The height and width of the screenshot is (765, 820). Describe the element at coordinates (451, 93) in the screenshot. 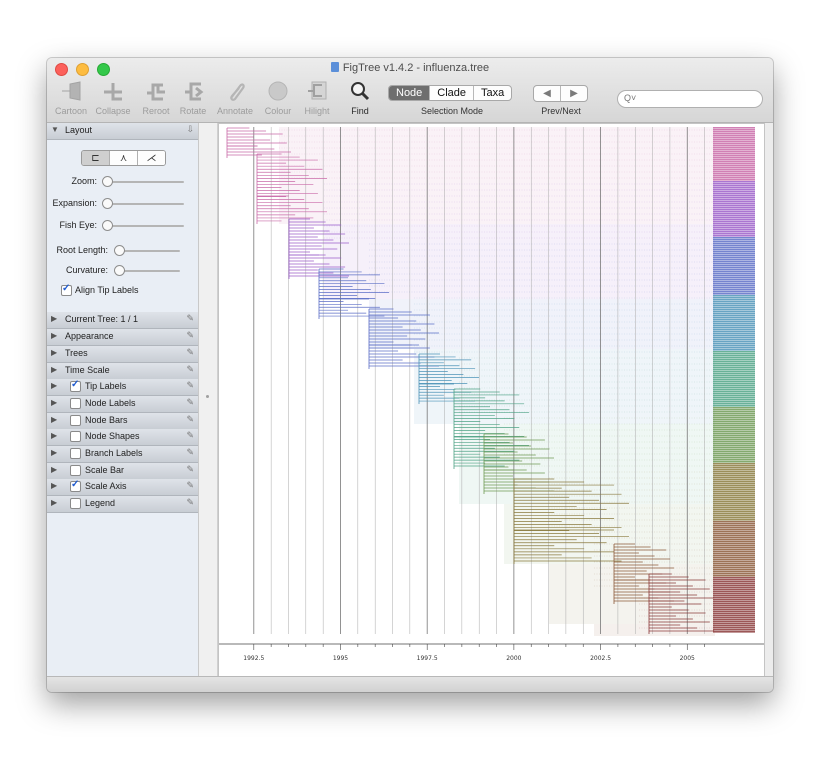

I see `selection-mode-clade: Clade` at that location.